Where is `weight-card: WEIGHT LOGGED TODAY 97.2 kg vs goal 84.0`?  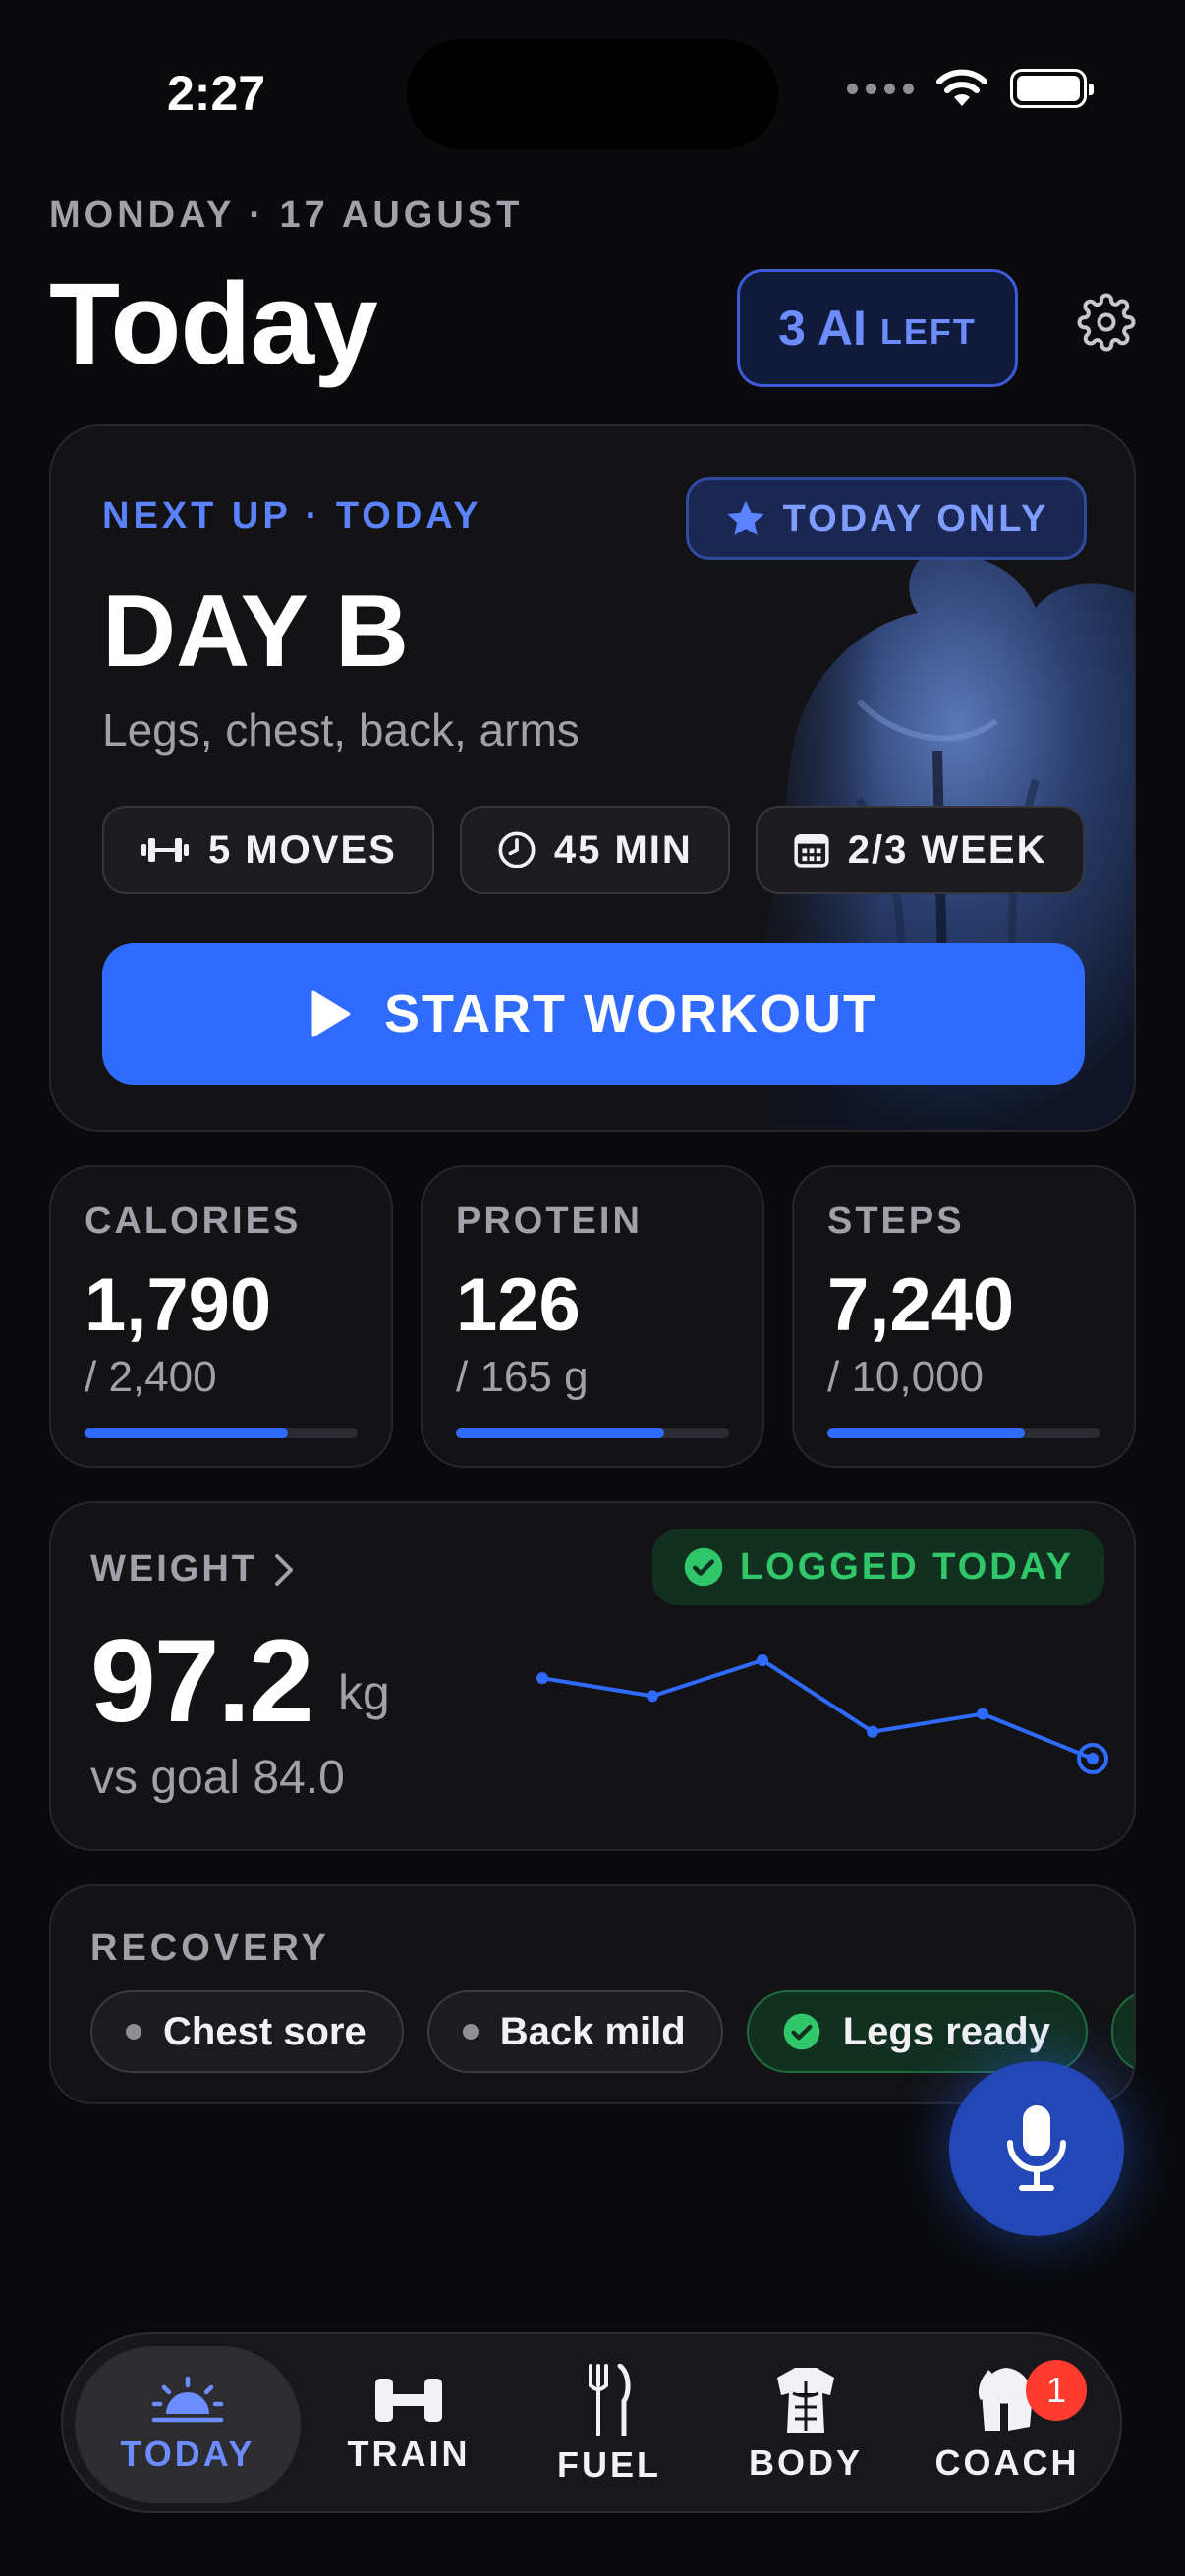 weight-card: WEIGHT LOGGED TODAY 97.2 kg vs goal 84.0 is located at coordinates (592, 1676).